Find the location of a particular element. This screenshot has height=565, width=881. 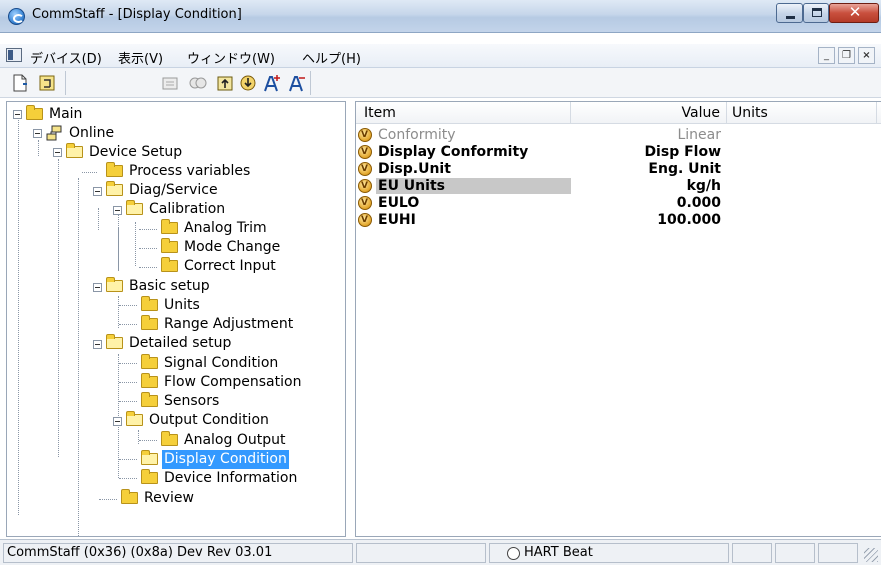

window-title: CommStaff - [Display Condition] is located at coordinates (137, 14).